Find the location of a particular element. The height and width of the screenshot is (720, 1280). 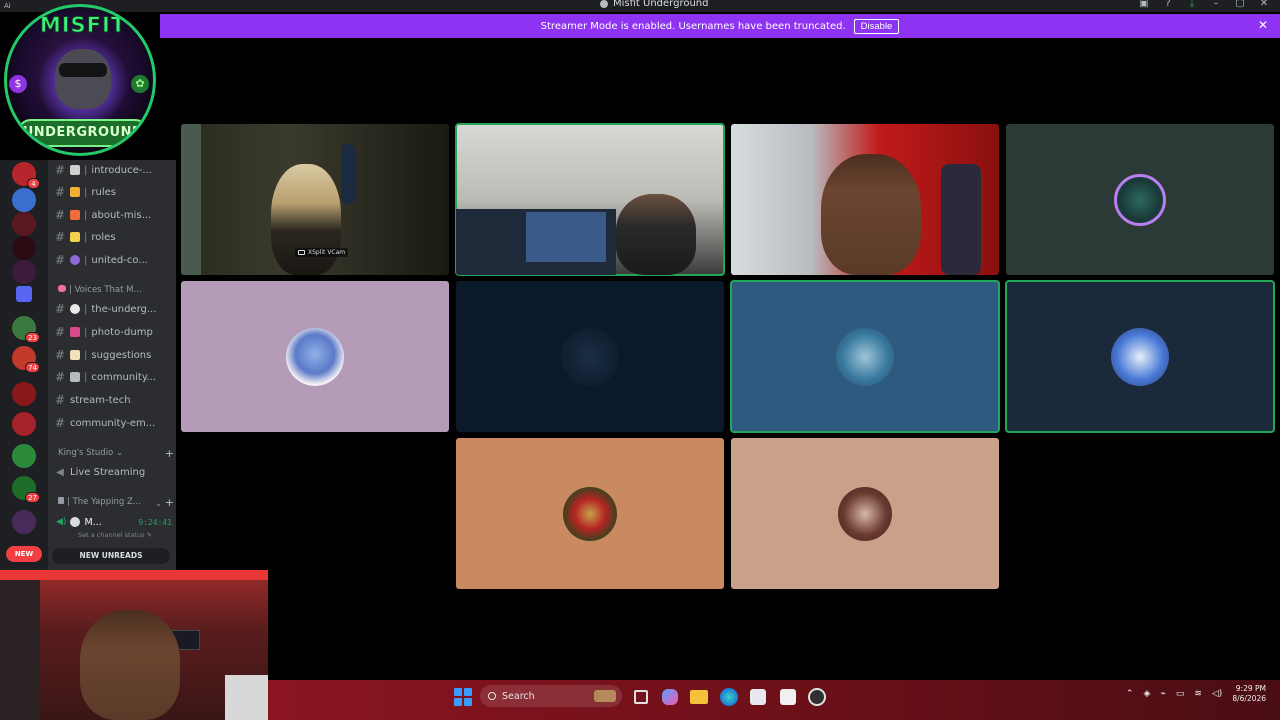

shield-icon: ◈ is located at coordinates (1146, 694).